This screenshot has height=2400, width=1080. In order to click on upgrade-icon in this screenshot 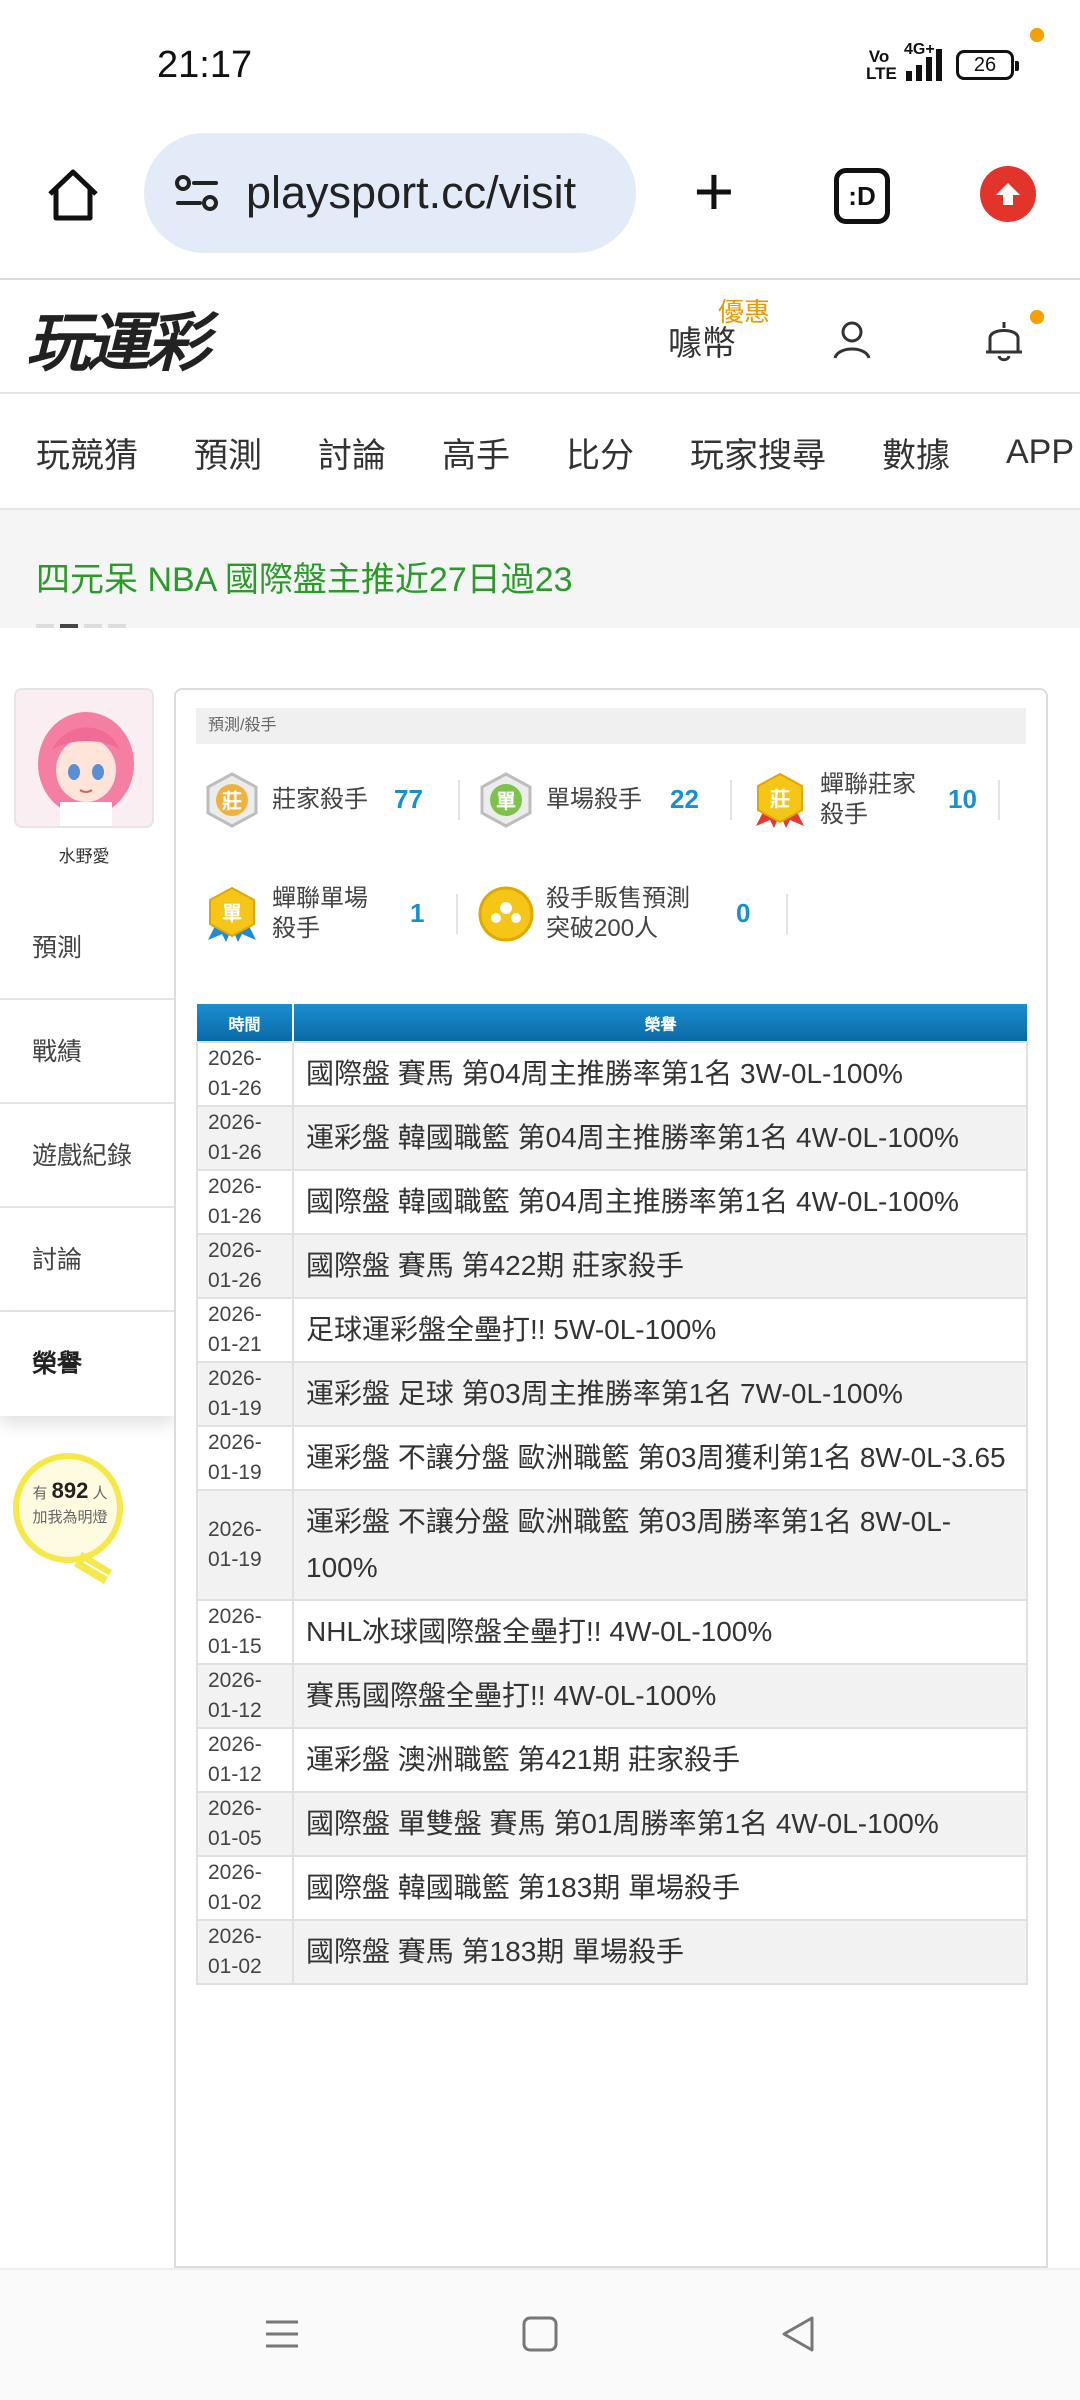, I will do `click(1008, 194)`.